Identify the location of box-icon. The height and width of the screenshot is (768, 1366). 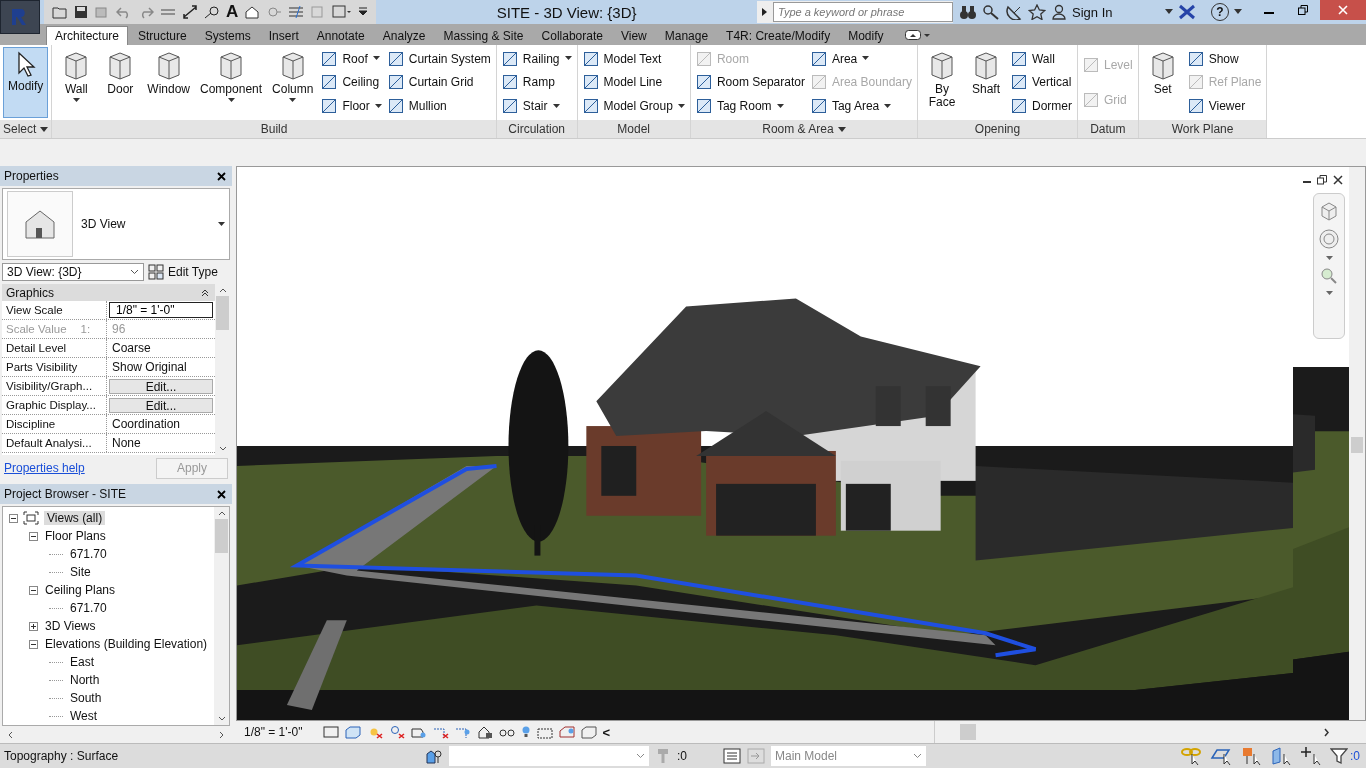
(588, 732).